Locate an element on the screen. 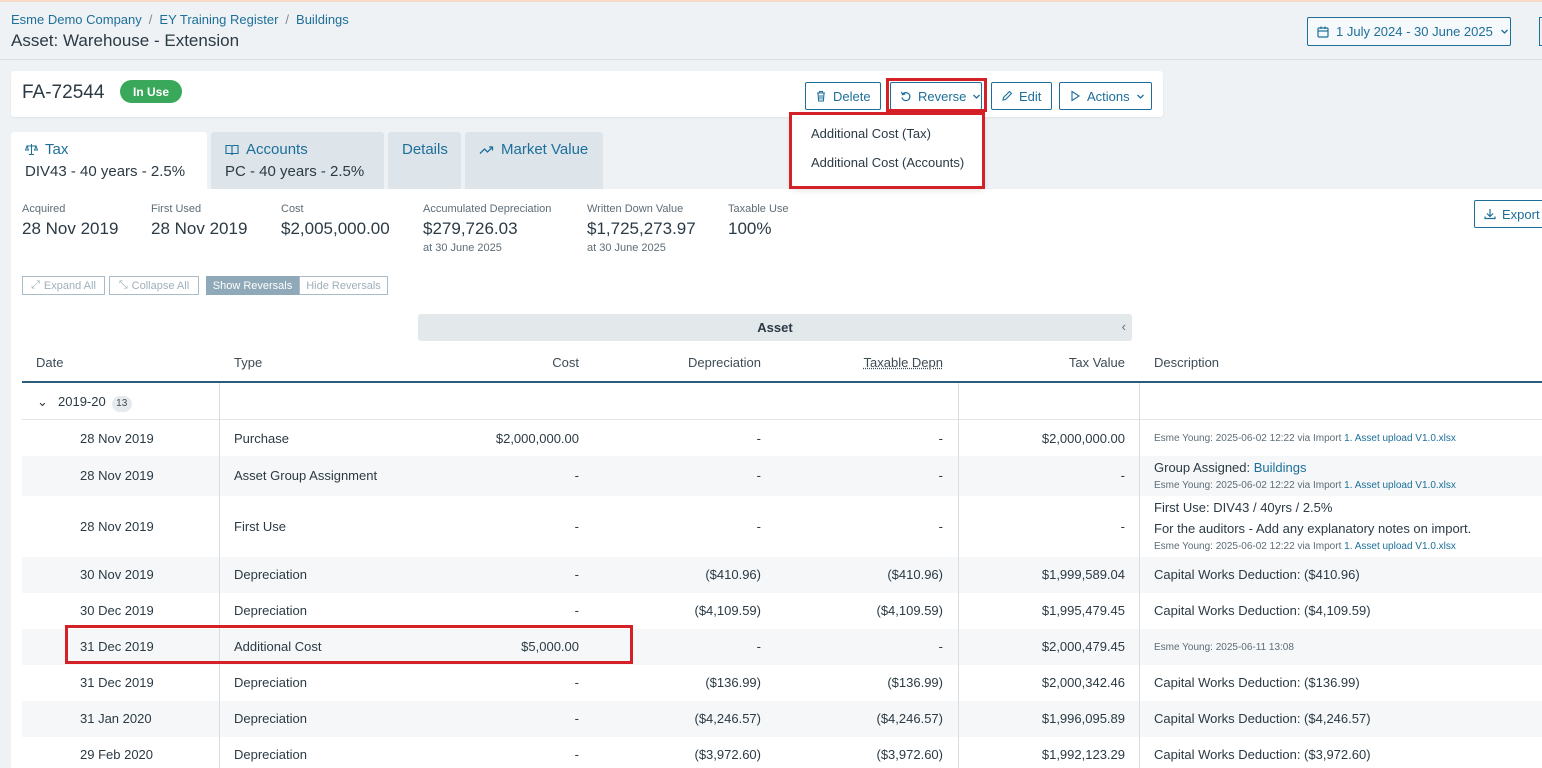  row-type: Purchase is located at coordinates (261, 438).